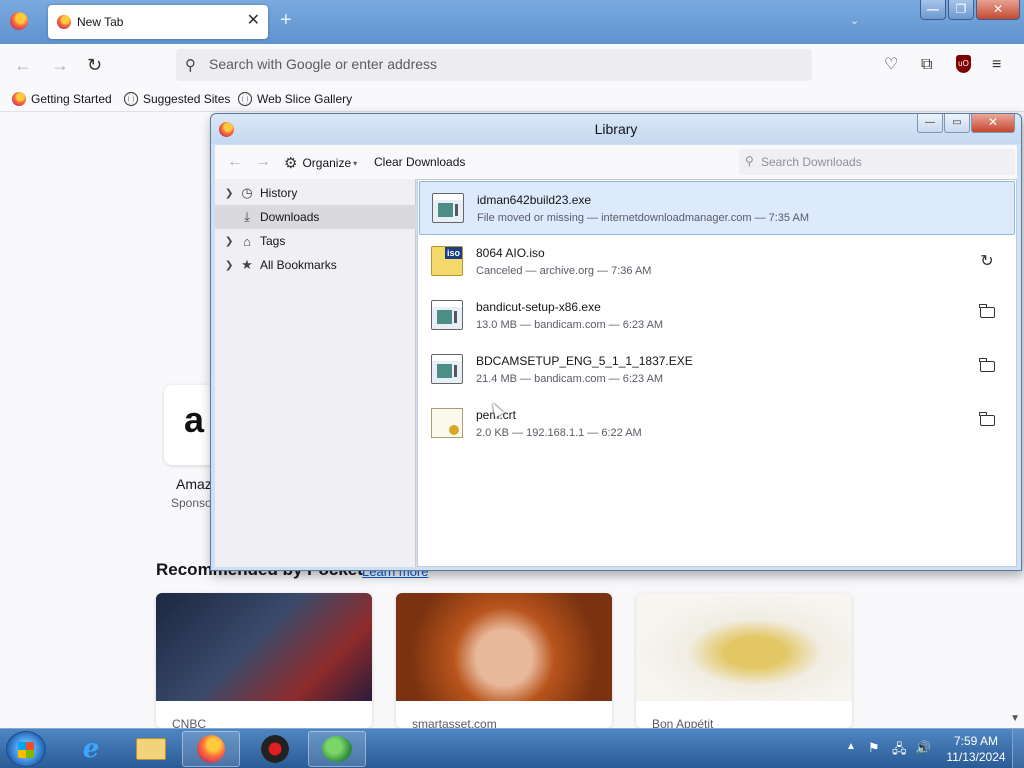  What do you see at coordinates (315, 193) in the screenshot?
I see `sidebar-item-history: ❯ ◷ History` at bounding box center [315, 193].